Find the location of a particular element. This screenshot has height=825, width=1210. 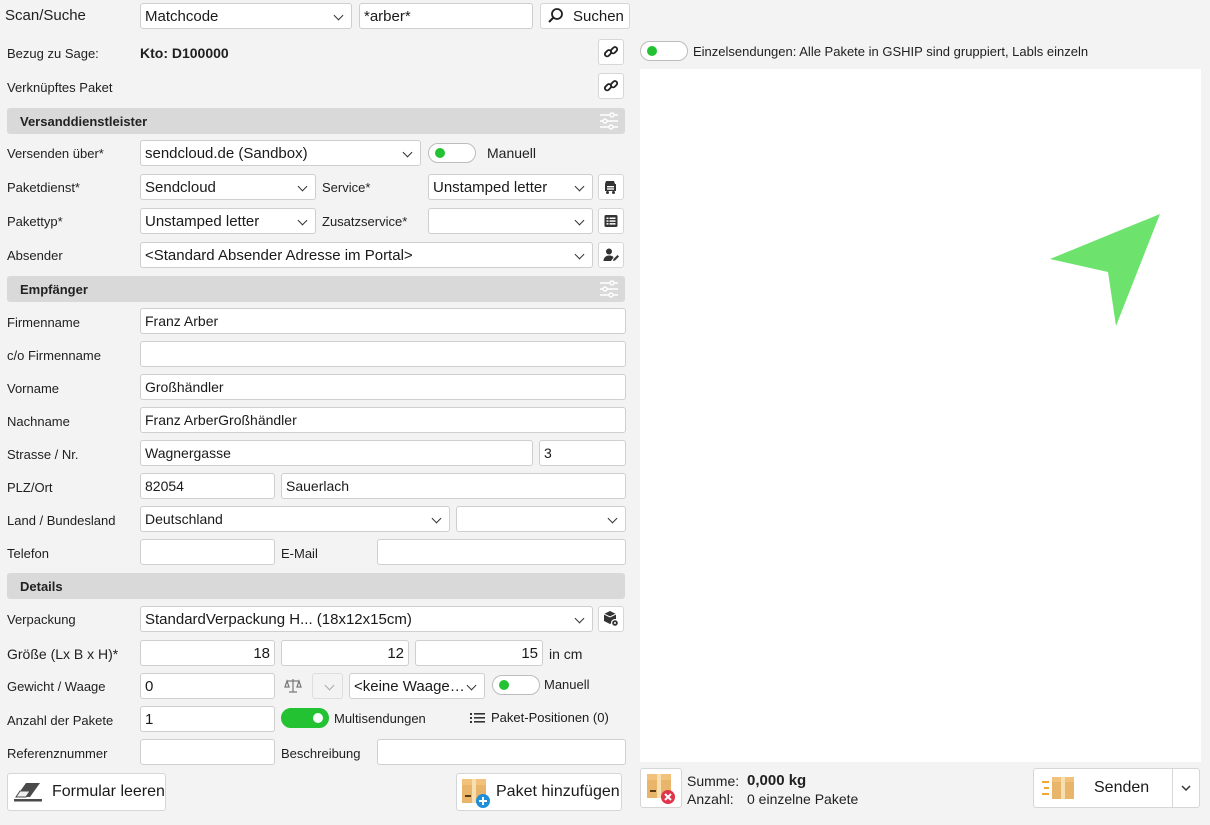

packaging-settings-button is located at coordinates (611, 619).